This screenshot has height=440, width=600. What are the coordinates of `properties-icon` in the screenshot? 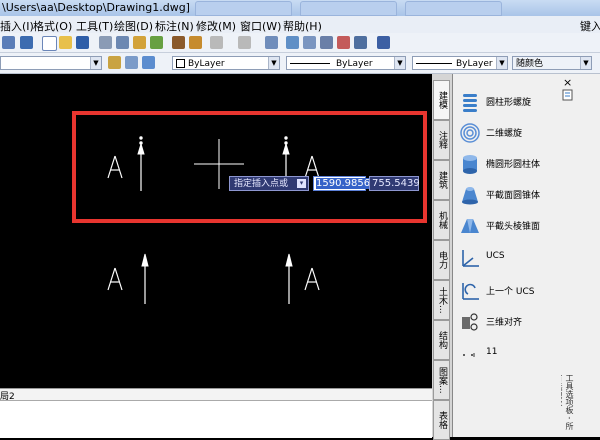 It's located at (8, 42).